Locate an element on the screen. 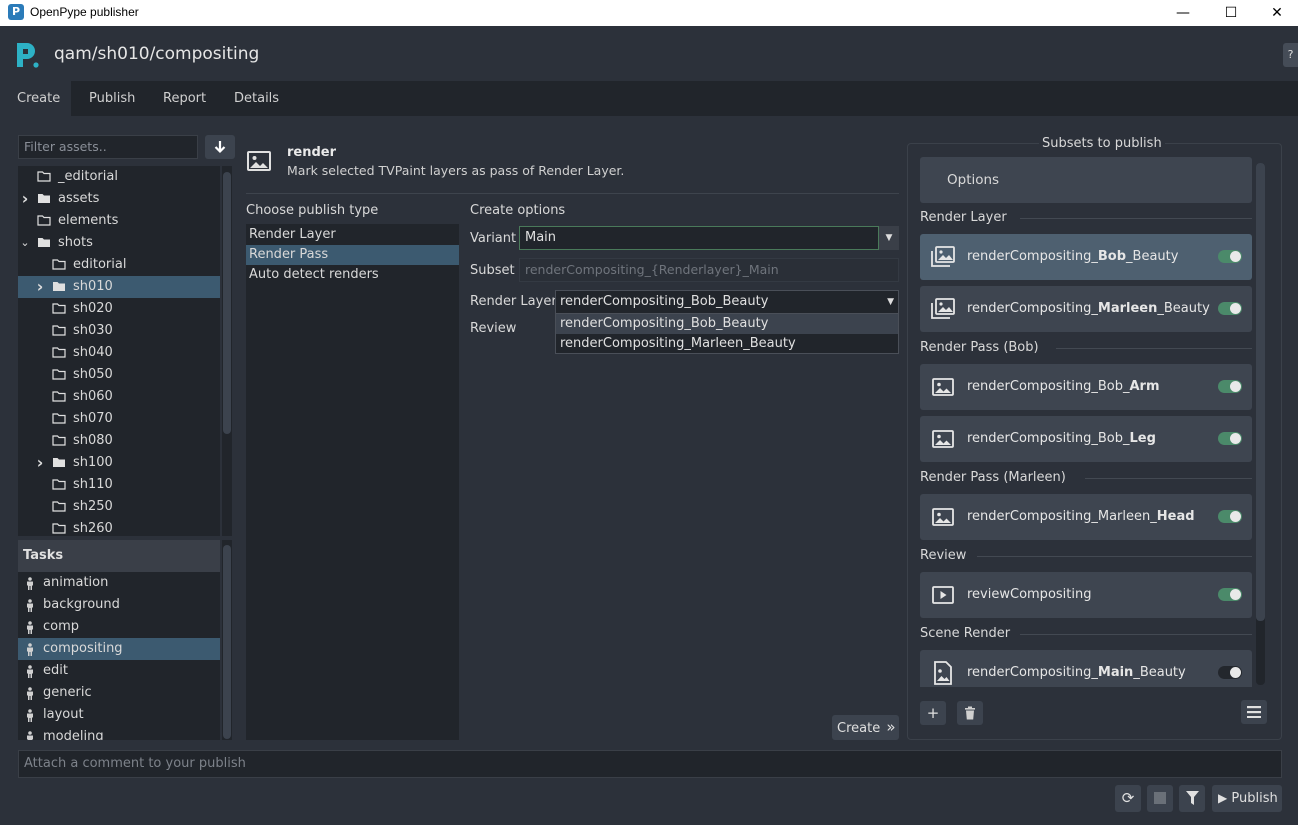  subset-name: renderCompositing_Bob_Beauty is located at coordinates (1073, 256).